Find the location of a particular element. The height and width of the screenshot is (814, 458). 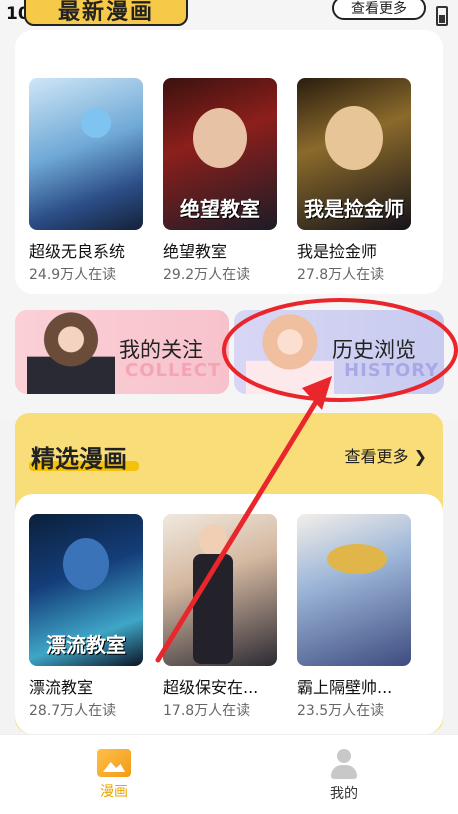

latest-section-banner: 最新漫画 is located at coordinates (106, 13).